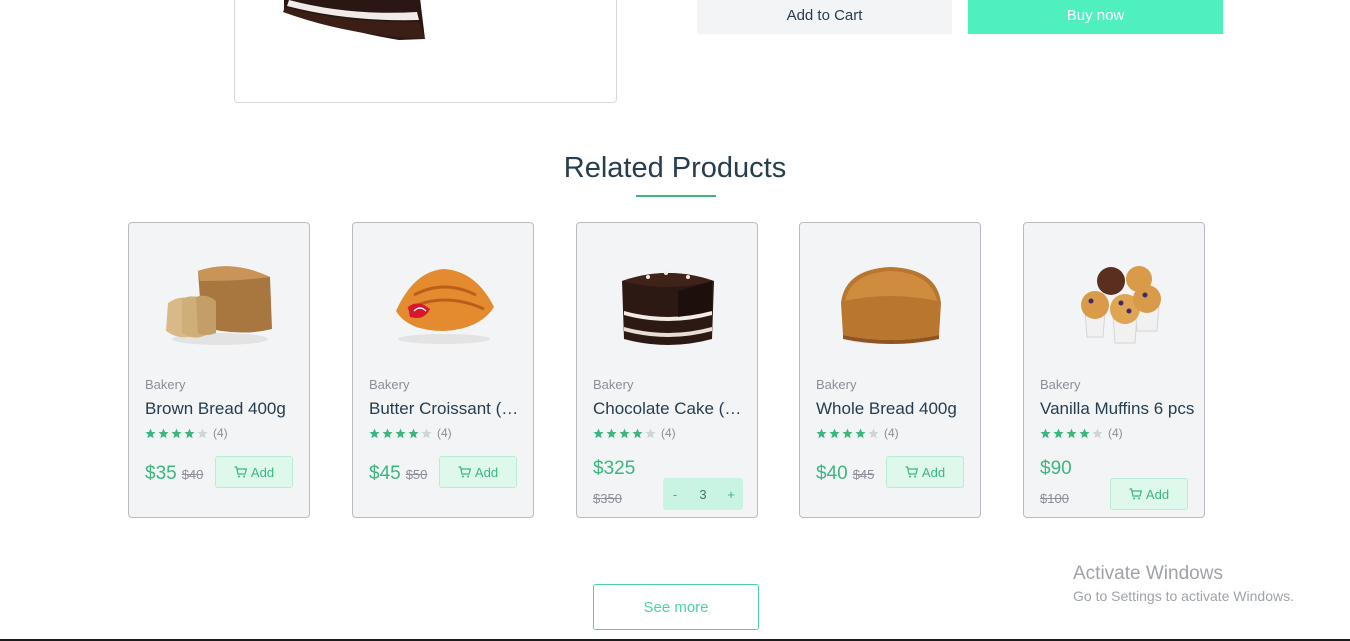 The image size is (1350, 641). Describe the element at coordinates (675, 494) in the screenshot. I see `decrement-button: -` at that location.